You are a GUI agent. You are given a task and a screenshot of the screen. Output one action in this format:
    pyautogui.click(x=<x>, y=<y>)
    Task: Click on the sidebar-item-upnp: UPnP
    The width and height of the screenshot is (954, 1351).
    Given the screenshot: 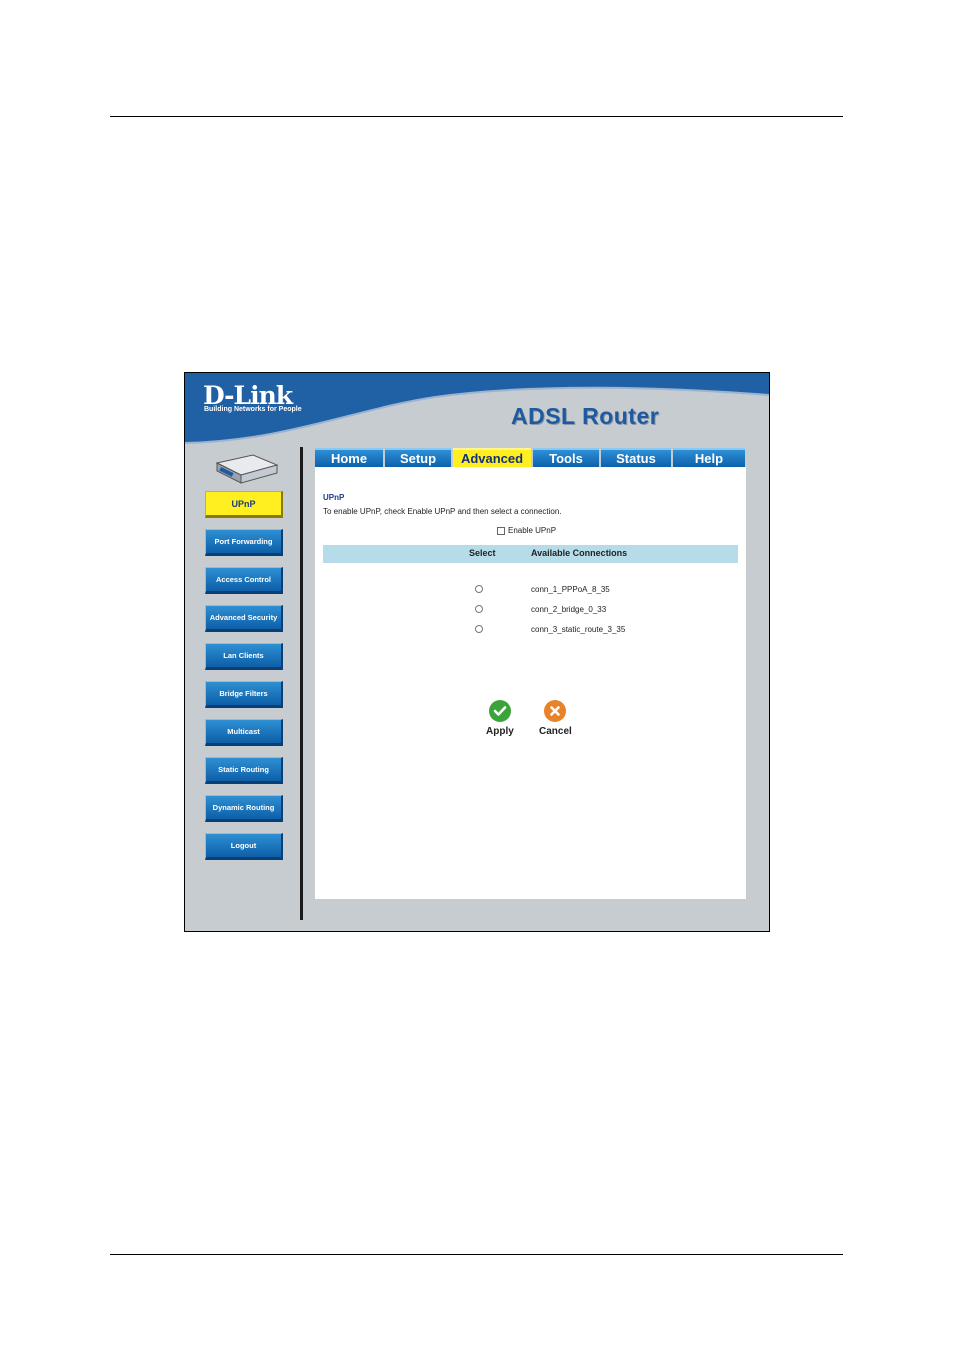 What is the action you would take?
    pyautogui.click(x=244, y=504)
    